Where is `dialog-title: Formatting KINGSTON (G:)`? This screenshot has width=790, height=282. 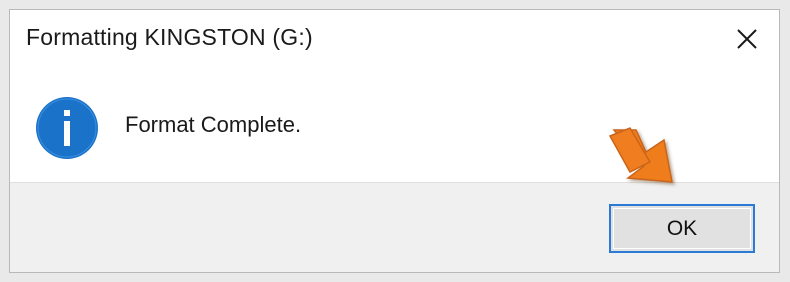 dialog-title: Formatting KINGSTON (G:) is located at coordinates (169, 37).